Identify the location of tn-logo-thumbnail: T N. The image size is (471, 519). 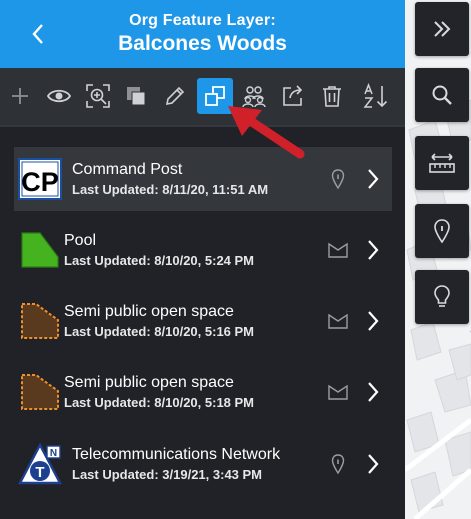
(40, 464).